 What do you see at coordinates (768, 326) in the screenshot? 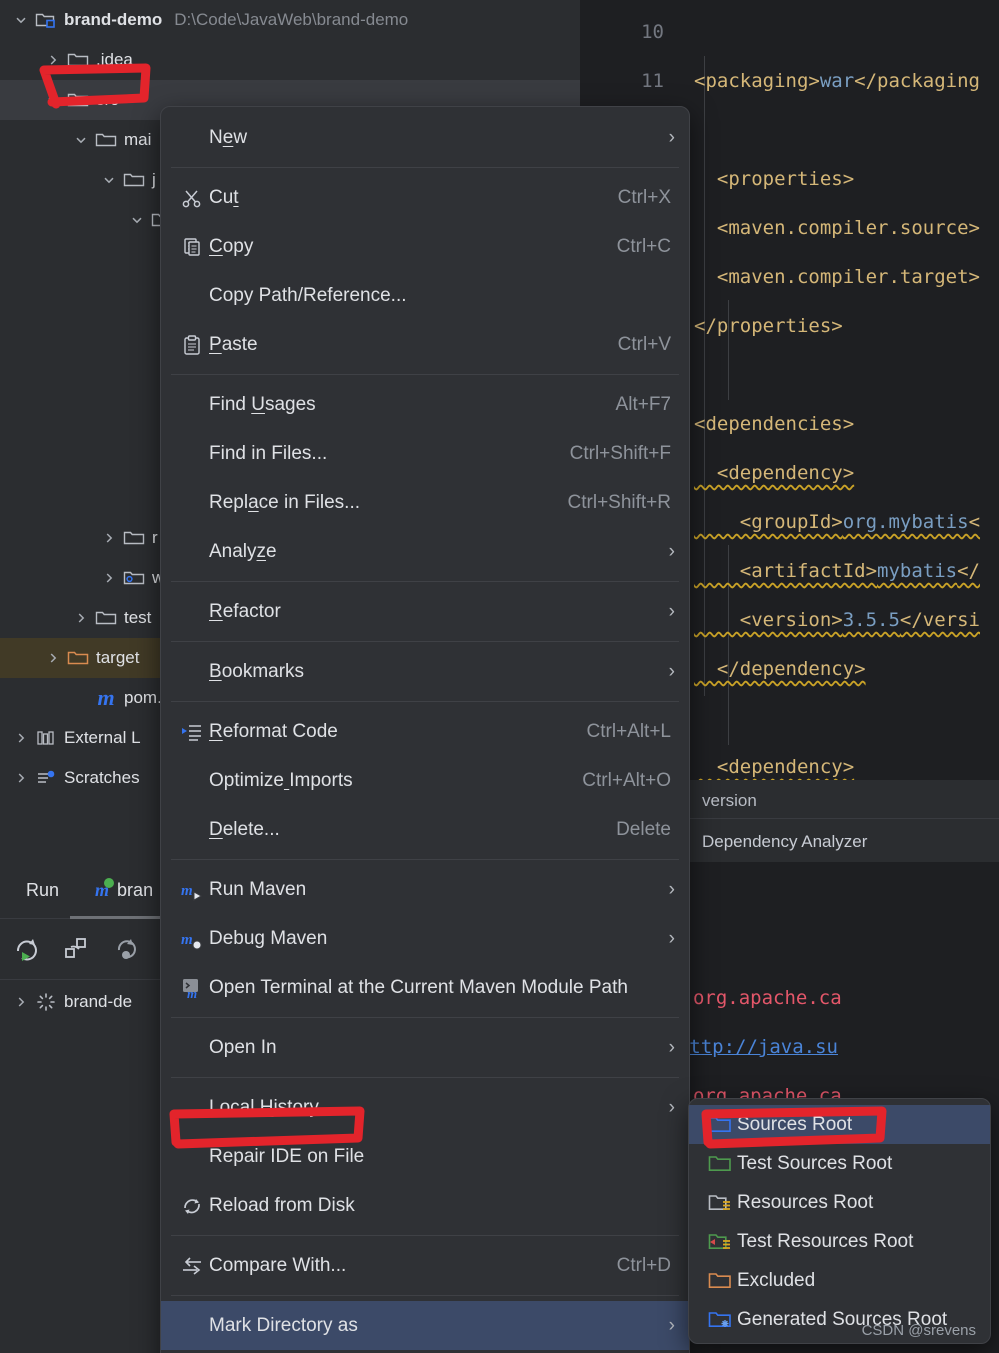
I see `code-token: </properties>` at bounding box center [768, 326].